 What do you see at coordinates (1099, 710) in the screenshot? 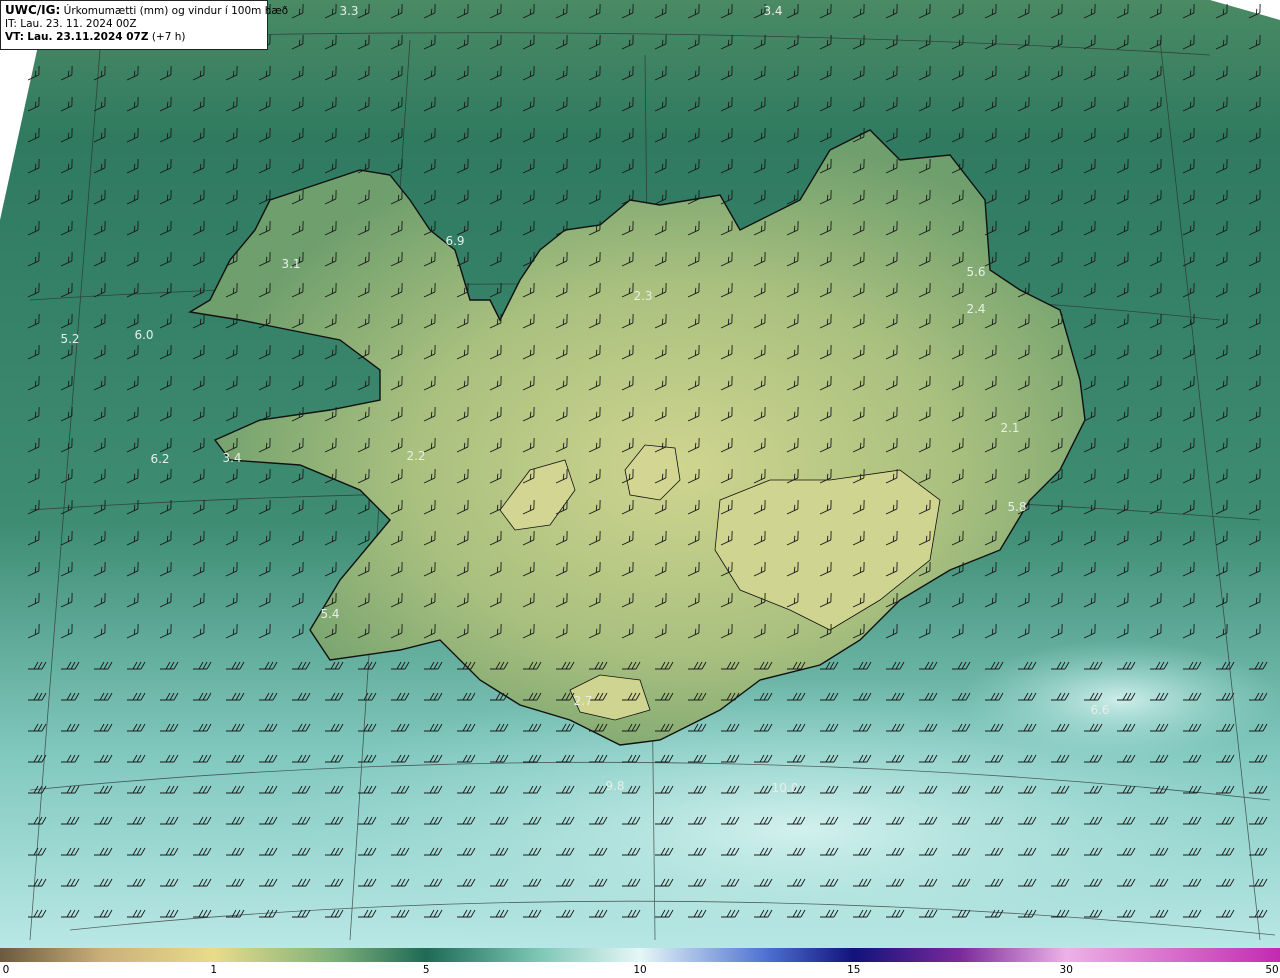
I see `map-value-label: 6.6` at bounding box center [1099, 710].